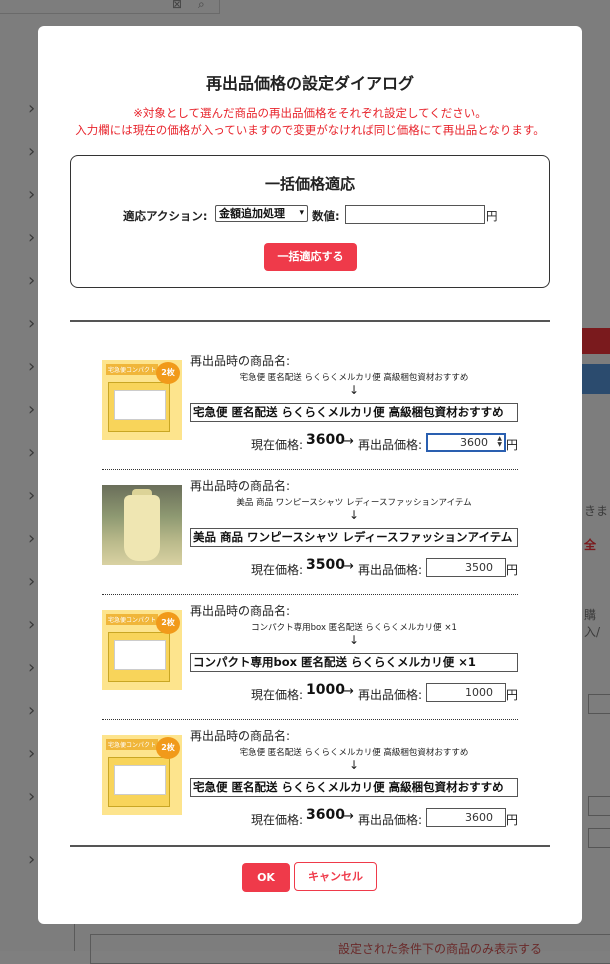 The height and width of the screenshot is (964, 610). I want to click on image-search-icon: ⊠, so click(177, 5).